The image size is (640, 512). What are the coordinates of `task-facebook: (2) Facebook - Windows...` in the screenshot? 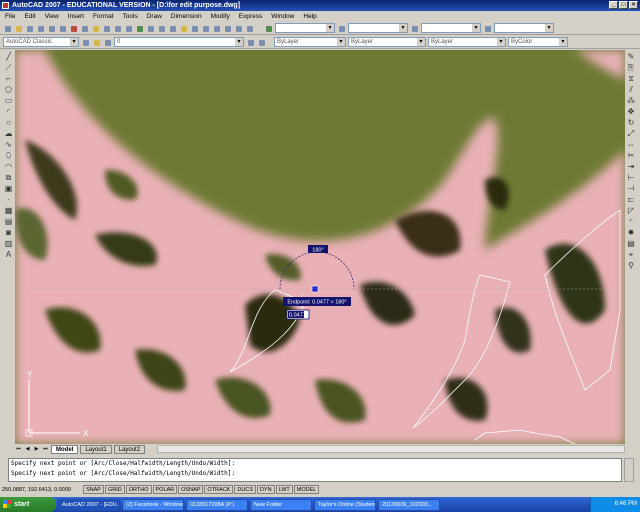 It's located at (153, 504).